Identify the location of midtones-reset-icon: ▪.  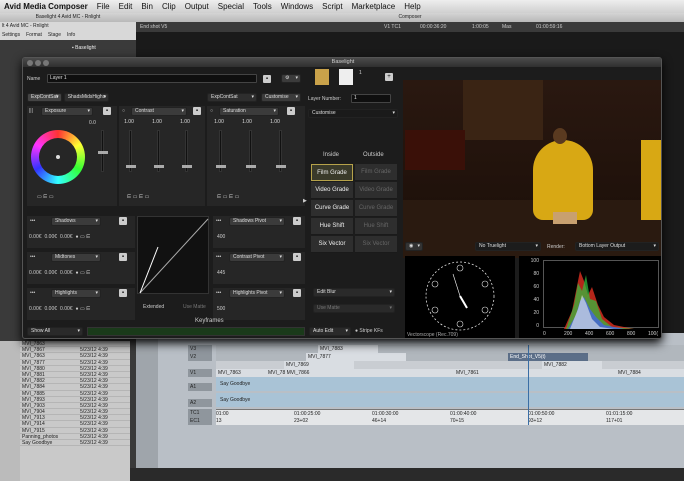
(123, 257).